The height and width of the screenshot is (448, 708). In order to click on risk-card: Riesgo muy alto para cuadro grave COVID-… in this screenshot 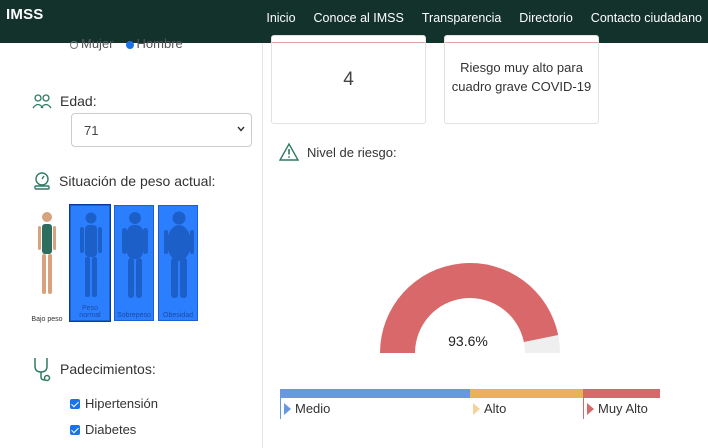, I will do `click(521, 79)`.